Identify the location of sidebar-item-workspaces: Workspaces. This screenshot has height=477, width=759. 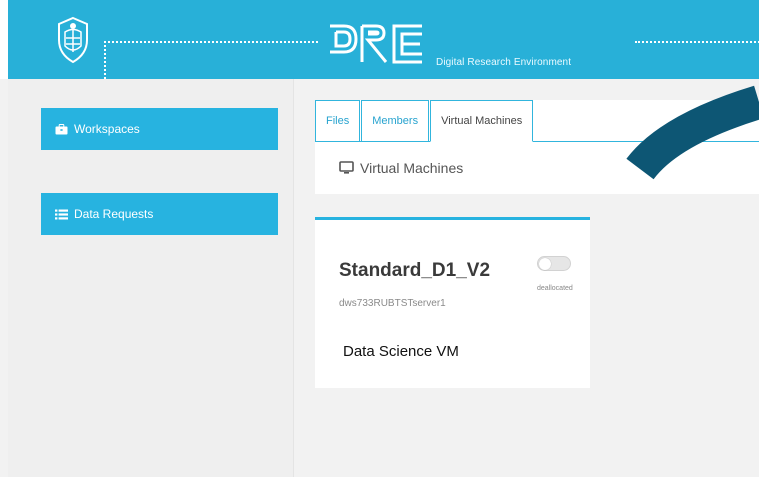
(159, 129).